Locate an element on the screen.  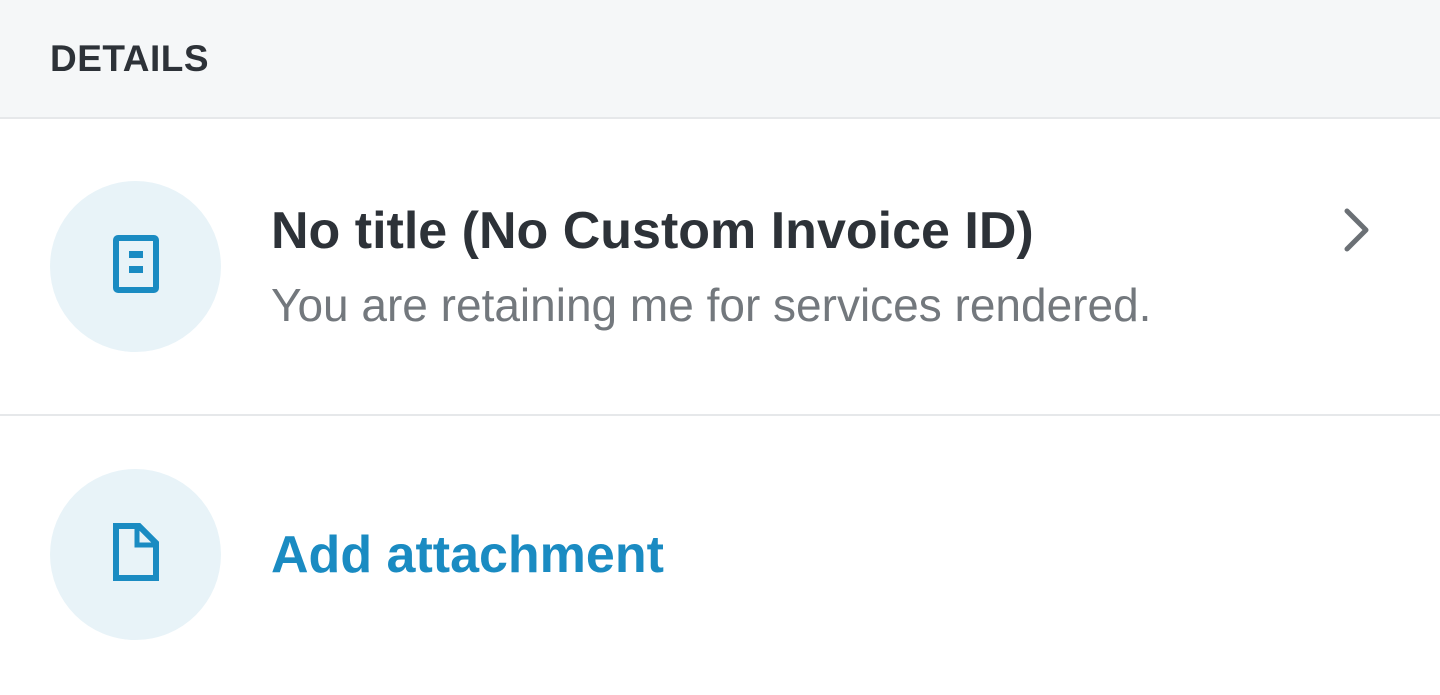
invoice-document-icon is located at coordinates (135, 266).